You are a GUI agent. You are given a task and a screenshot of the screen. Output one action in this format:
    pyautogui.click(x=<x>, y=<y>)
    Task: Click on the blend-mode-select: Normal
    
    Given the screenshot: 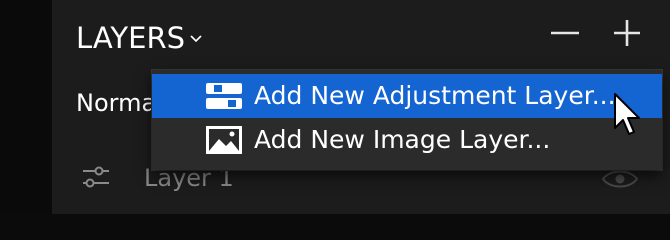 What is the action you would take?
    pyautogui.click(x=119, y=103)
    